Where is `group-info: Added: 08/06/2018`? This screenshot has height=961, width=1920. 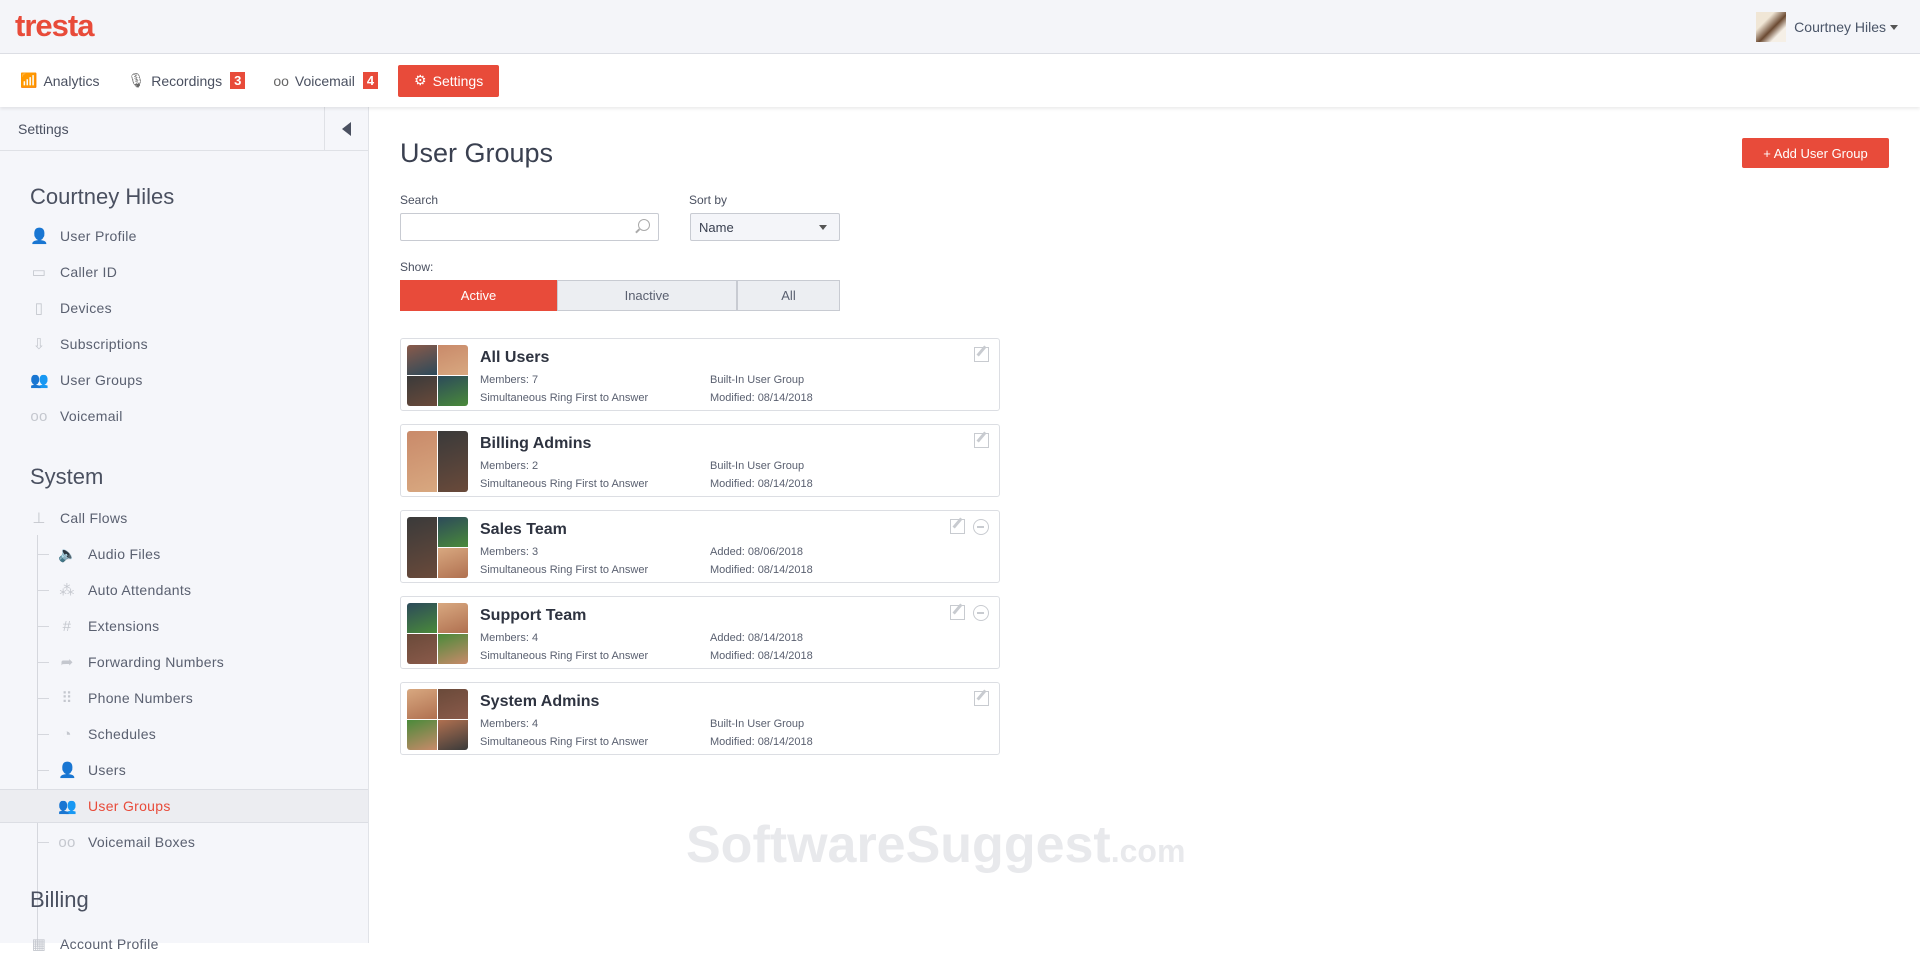 group-info: Added: 08/06/2018 is located at coordinates (756, 552).